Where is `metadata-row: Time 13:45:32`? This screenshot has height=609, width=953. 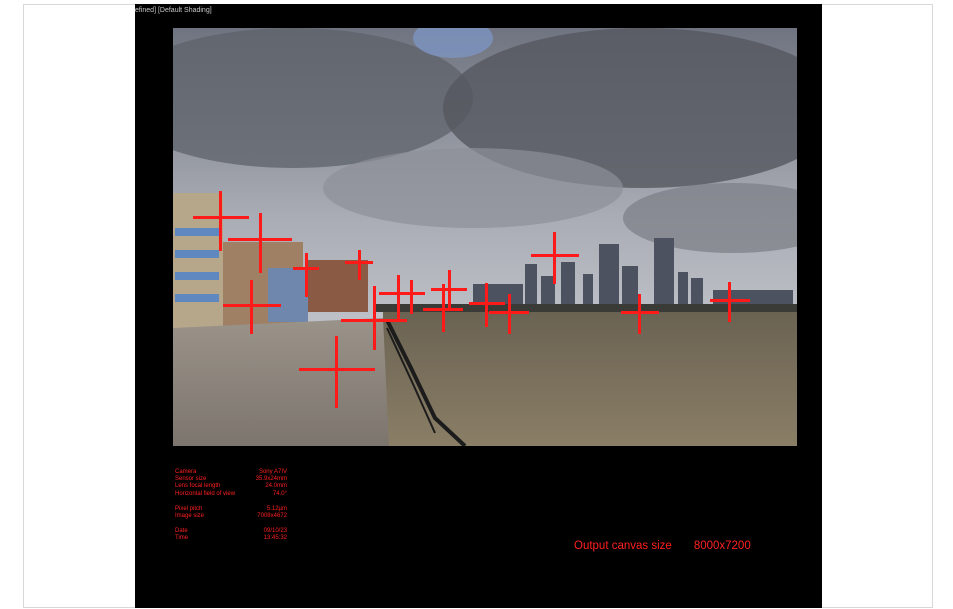
metadata-row: Time 13:45:32 is located at coordinates (231, 538).